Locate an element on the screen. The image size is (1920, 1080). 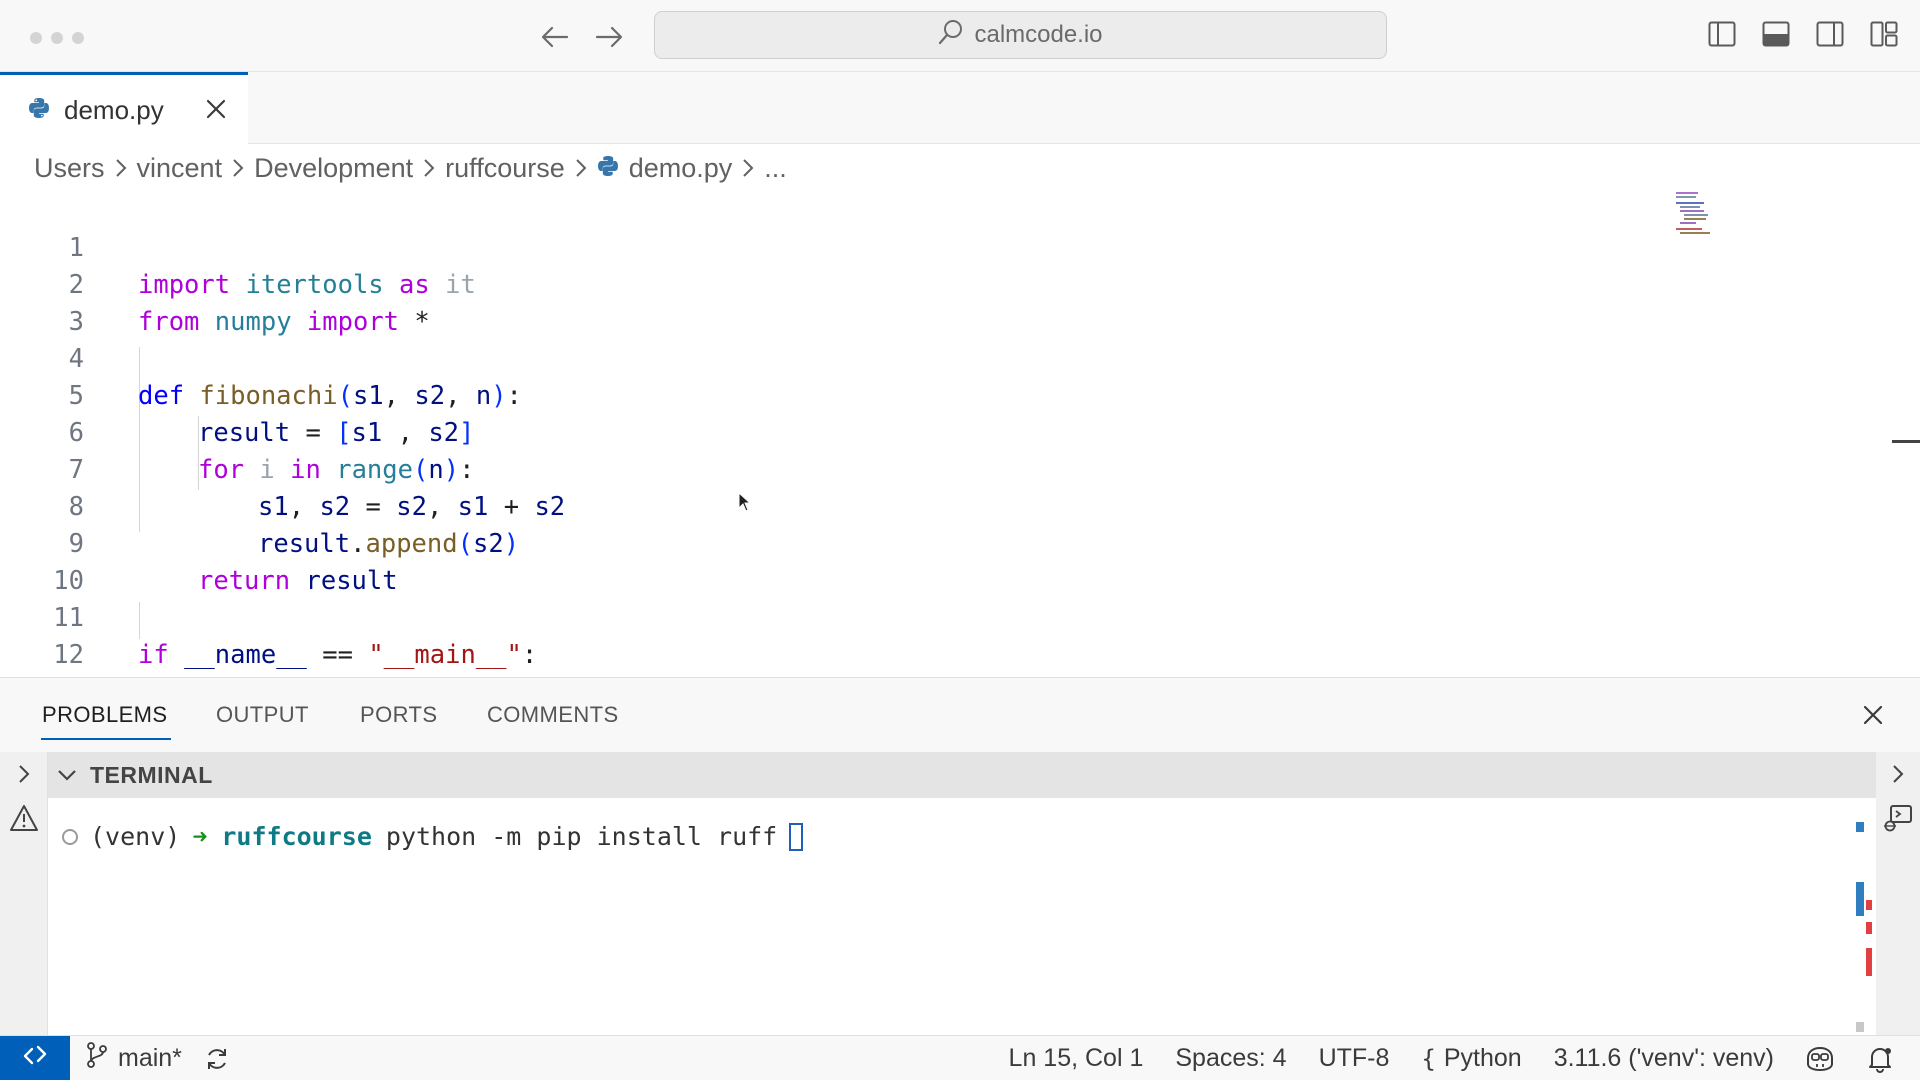
command-center-search: calmcode.io is located at coordinates (1020, 35).